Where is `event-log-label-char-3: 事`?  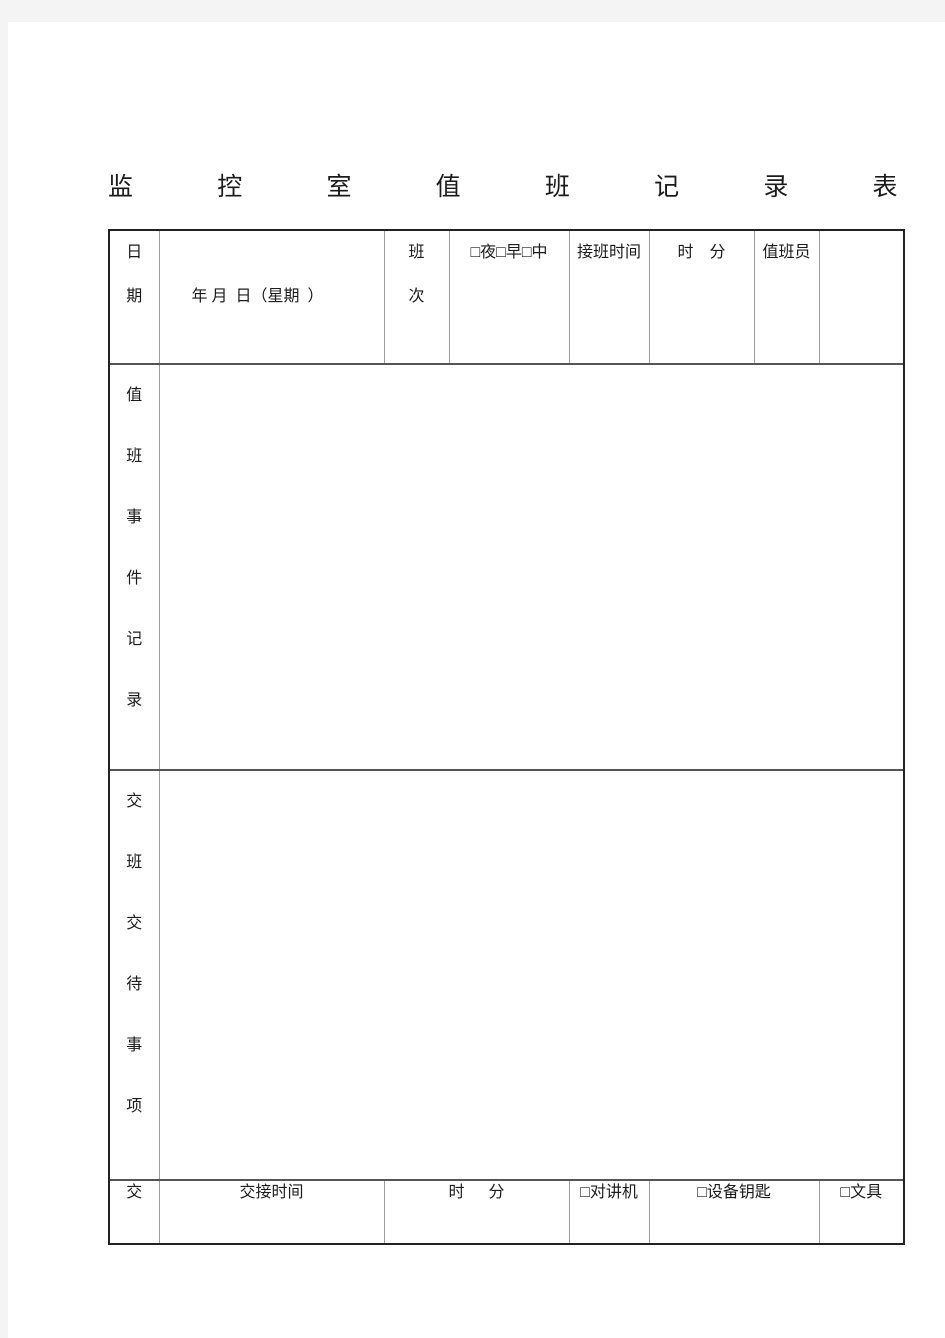 event-log-label-char-3: 事 is located at coordinates (134, 517).